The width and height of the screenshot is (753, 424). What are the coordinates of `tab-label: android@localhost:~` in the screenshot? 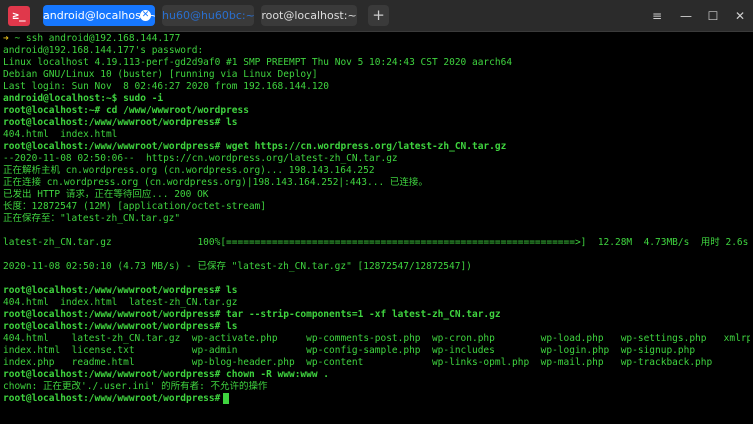 It's located at (99, 15).